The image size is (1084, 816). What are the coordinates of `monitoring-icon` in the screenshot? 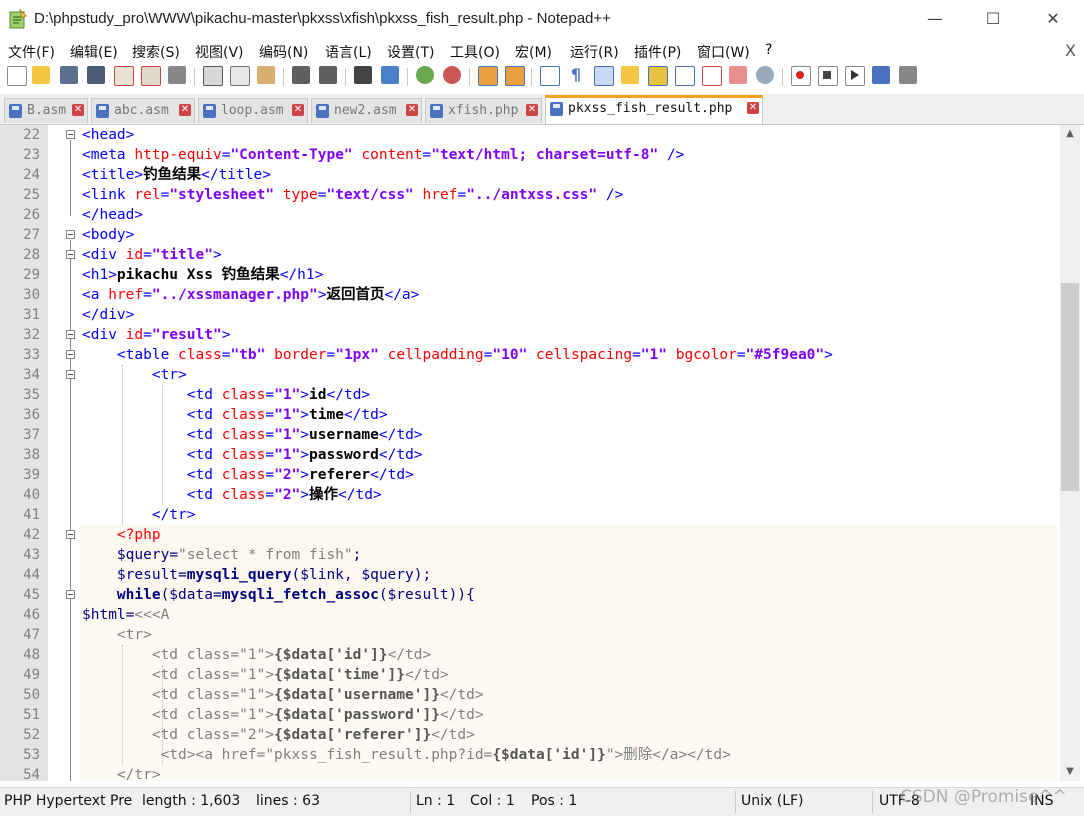 It's located at (765, 75).